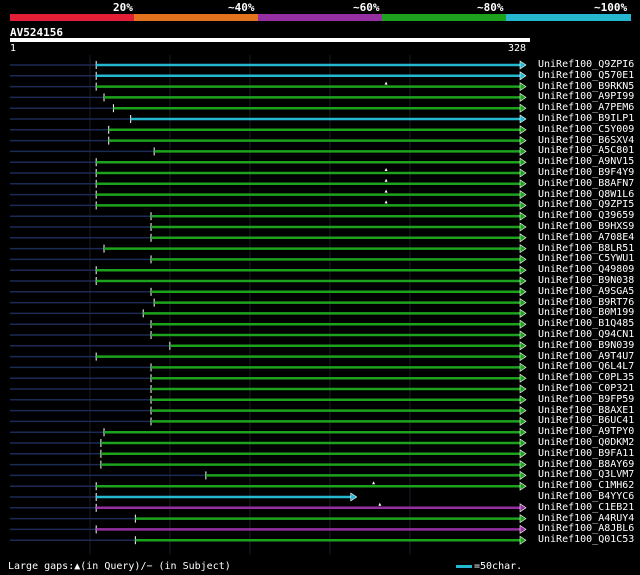 Image resolution: width=640 pixels, height=575 pixels. I want to click on hit-name-link: UniRef100_A9NV15, so click(586, 161).